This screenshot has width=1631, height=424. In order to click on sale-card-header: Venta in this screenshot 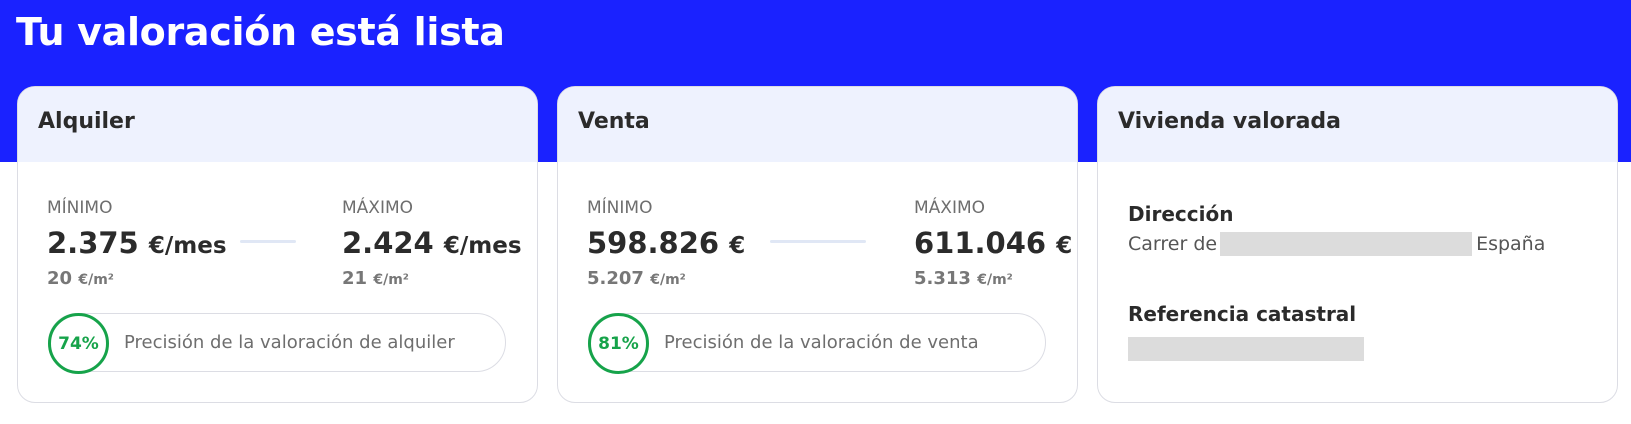, I will do `click(817, 124)`.